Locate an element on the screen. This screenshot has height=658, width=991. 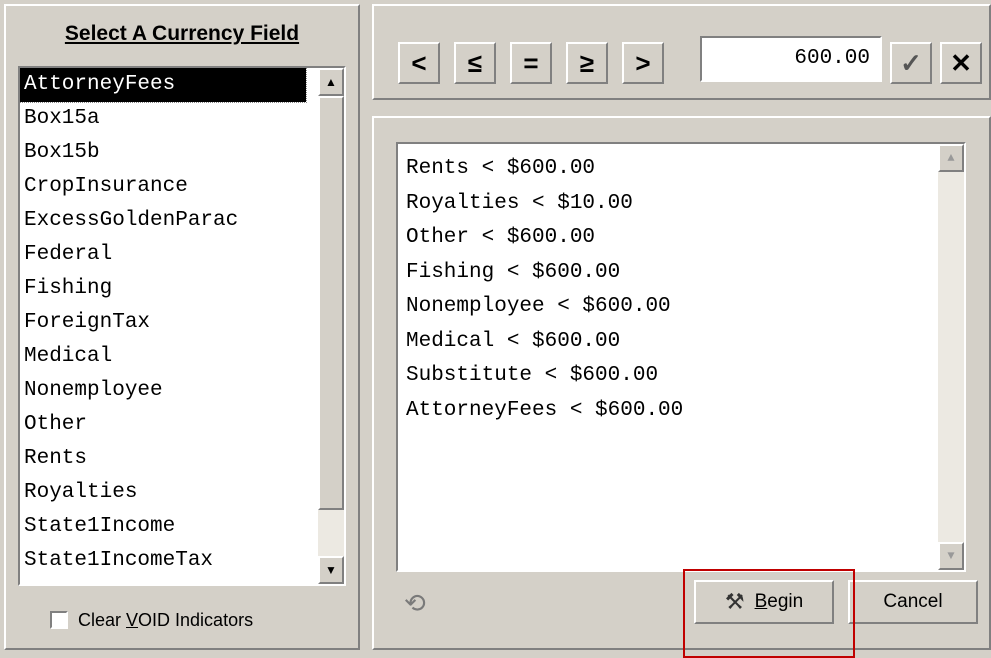
value-input: 600.00 is located at coordinates (791, 59).